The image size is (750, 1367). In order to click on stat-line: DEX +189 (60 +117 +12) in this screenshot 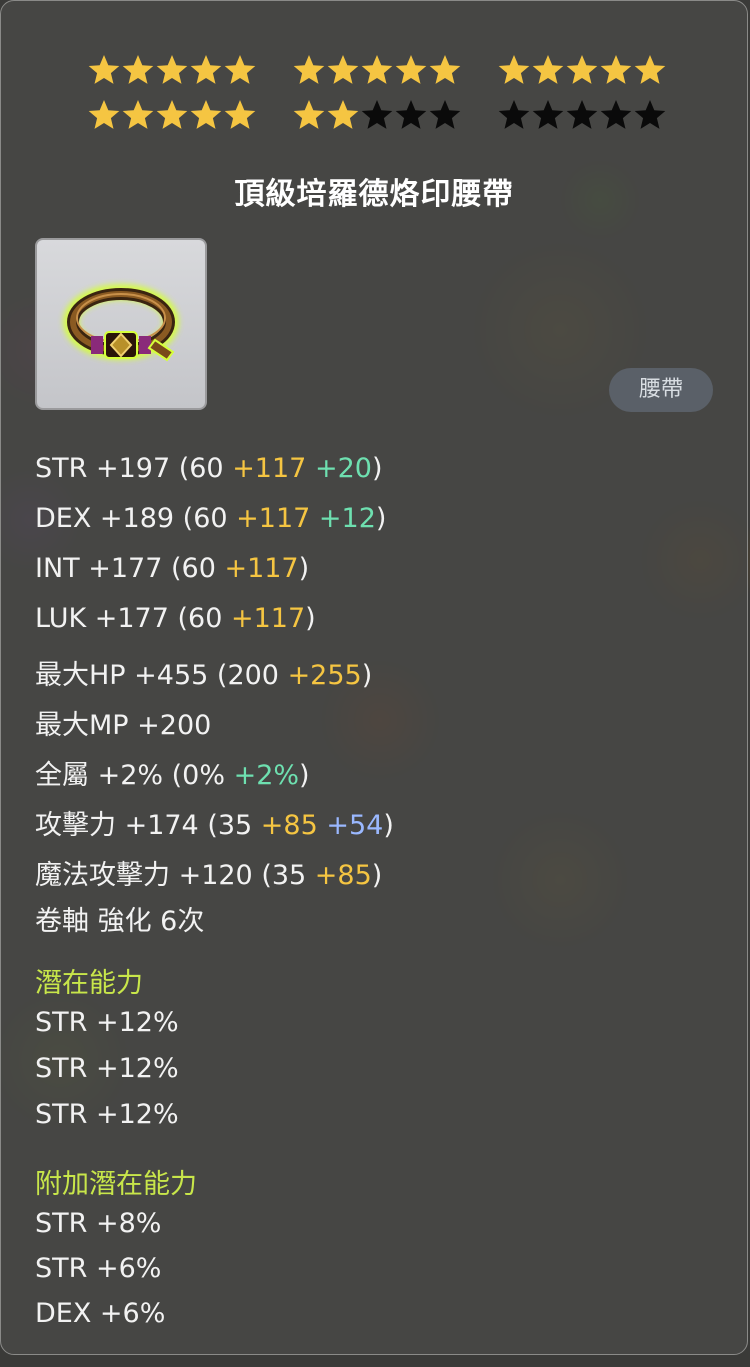, I will do `click(210, 518)`.